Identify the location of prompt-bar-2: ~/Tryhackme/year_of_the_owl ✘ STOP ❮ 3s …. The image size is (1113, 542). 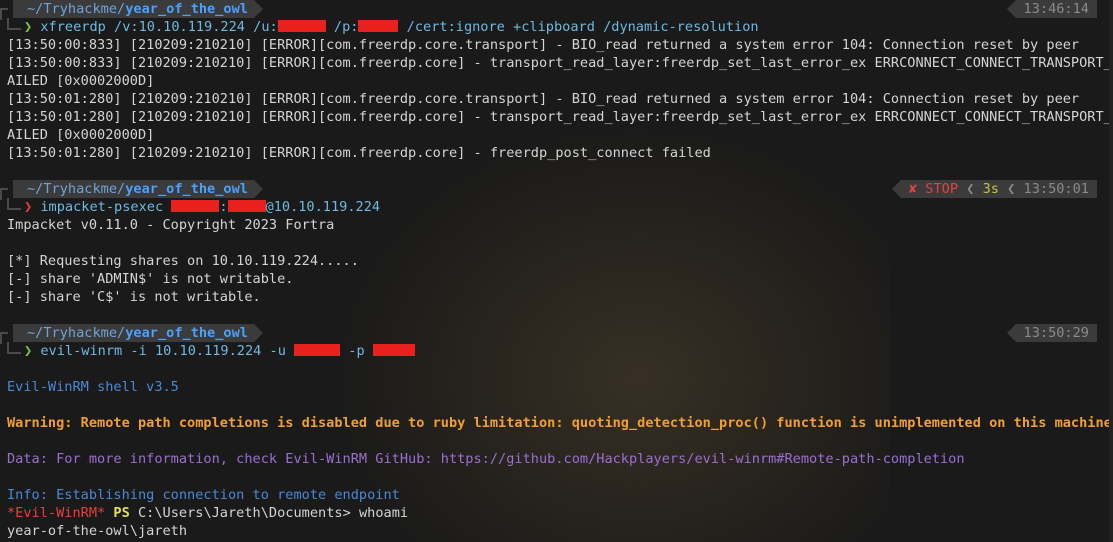
(552, 189).